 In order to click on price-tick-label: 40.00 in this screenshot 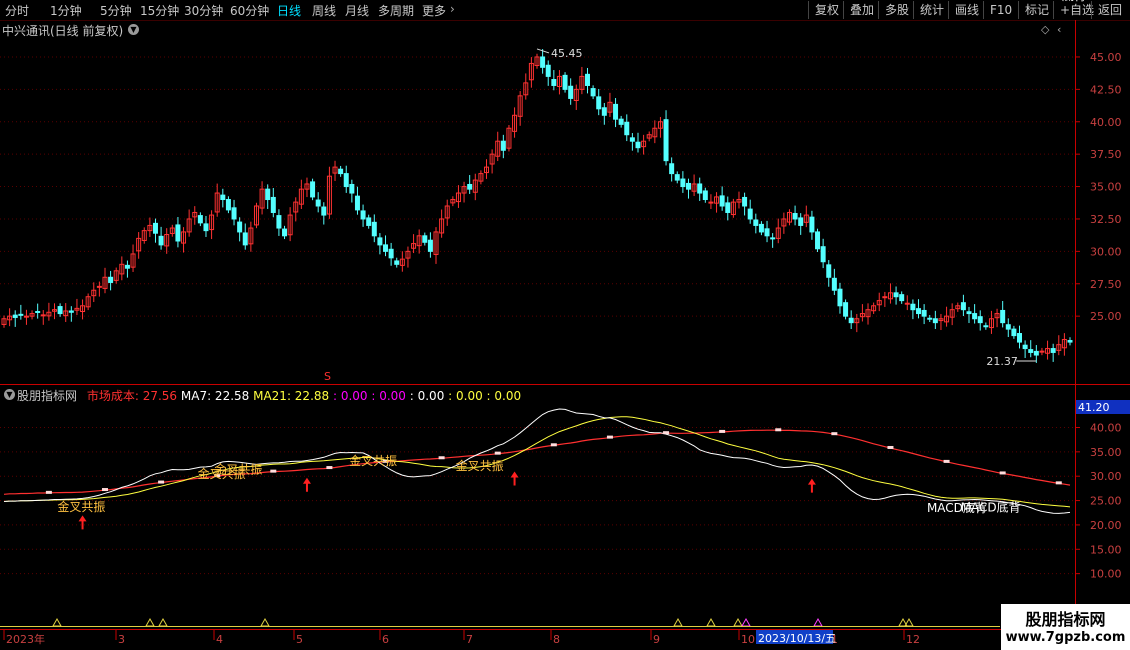, I will do `click(1106, 122)`.